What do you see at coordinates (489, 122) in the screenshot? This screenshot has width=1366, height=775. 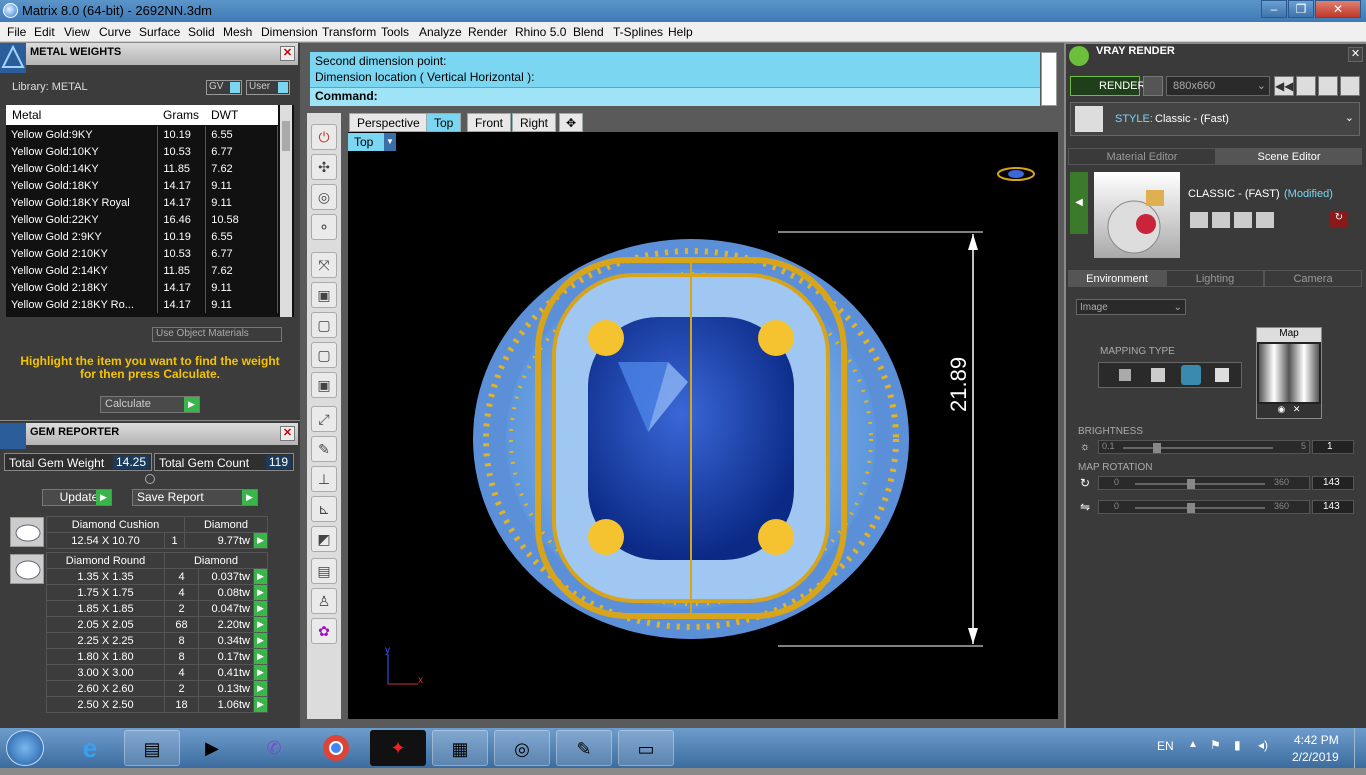 I see `tab-front: Front` at bounding box center [489, 122].